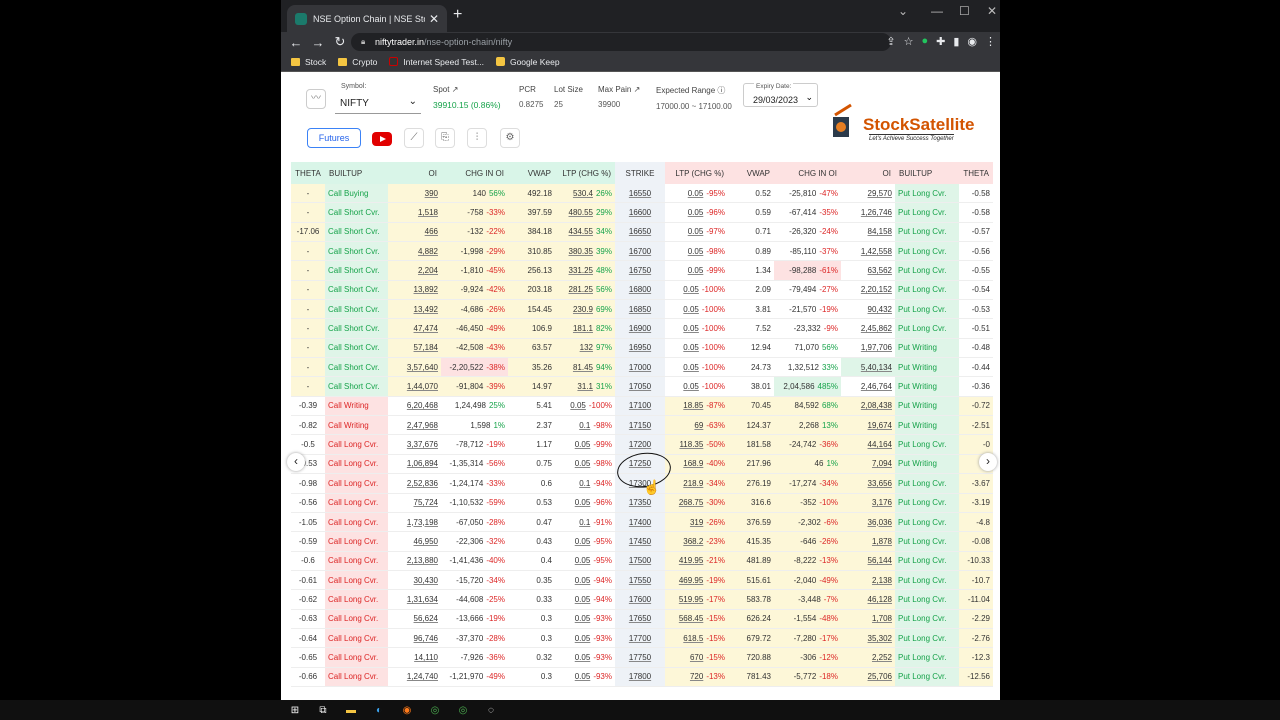 This screenshot has height=720, width=1280. I want to click on put-oi-cell: 56,144, so click(868, 560).